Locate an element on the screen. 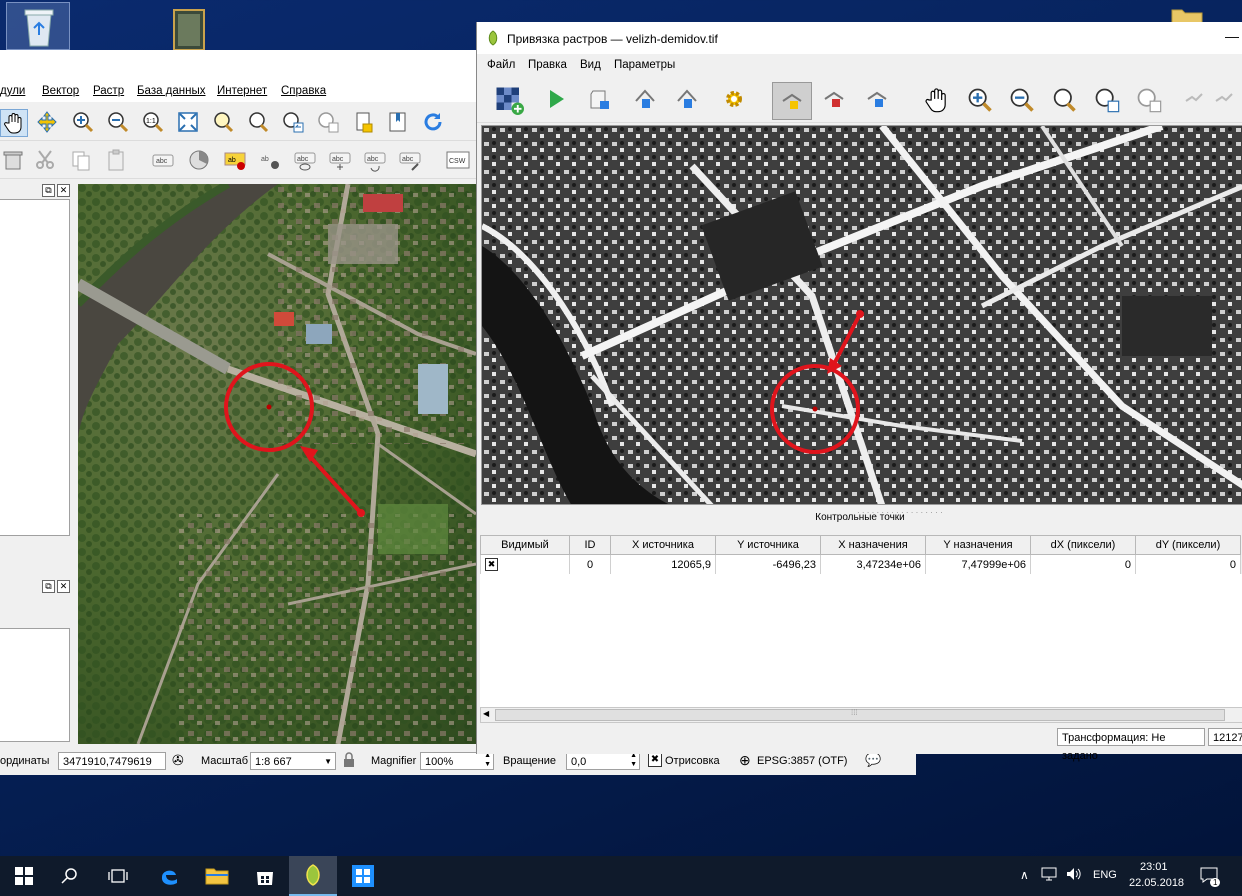 Image resolution: width=1242 pixels, height=896 pixels. windows-app-icon is located at coordinates (363, 876).